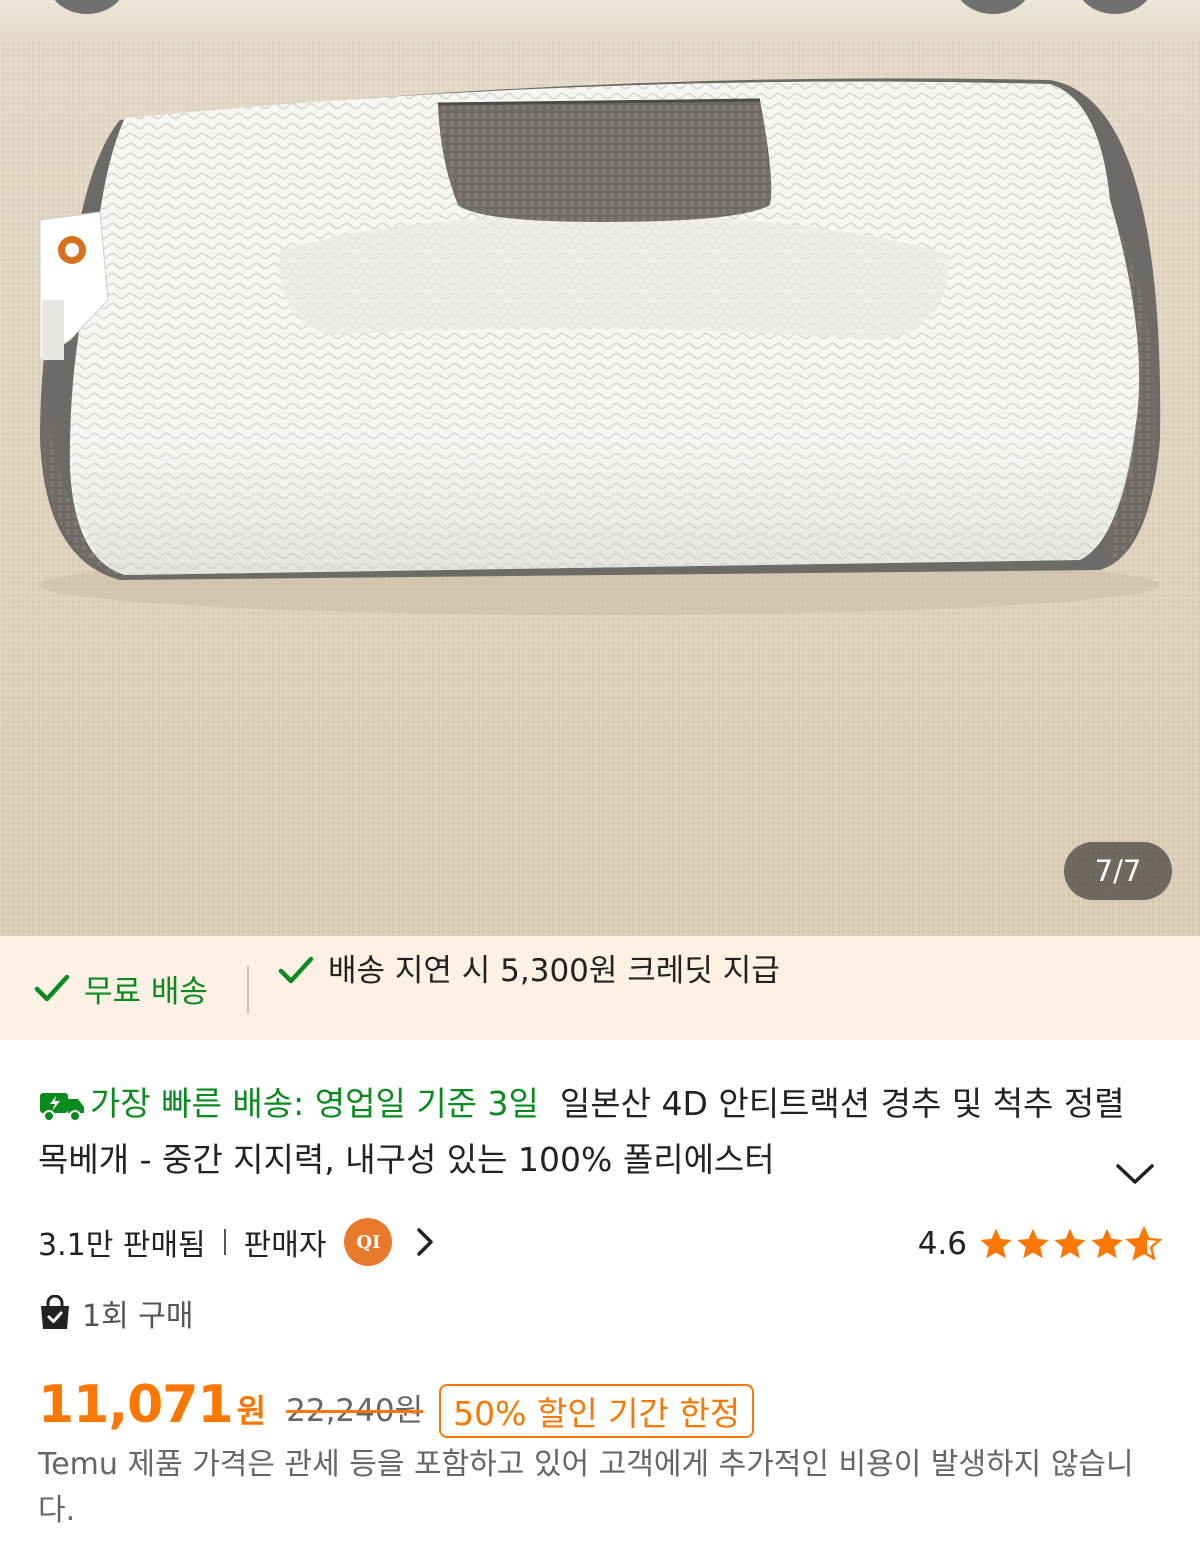 The width and height of the screenshot is (1200, 1561). I want to click on shopping-bag-icon, so click(55, 1312).